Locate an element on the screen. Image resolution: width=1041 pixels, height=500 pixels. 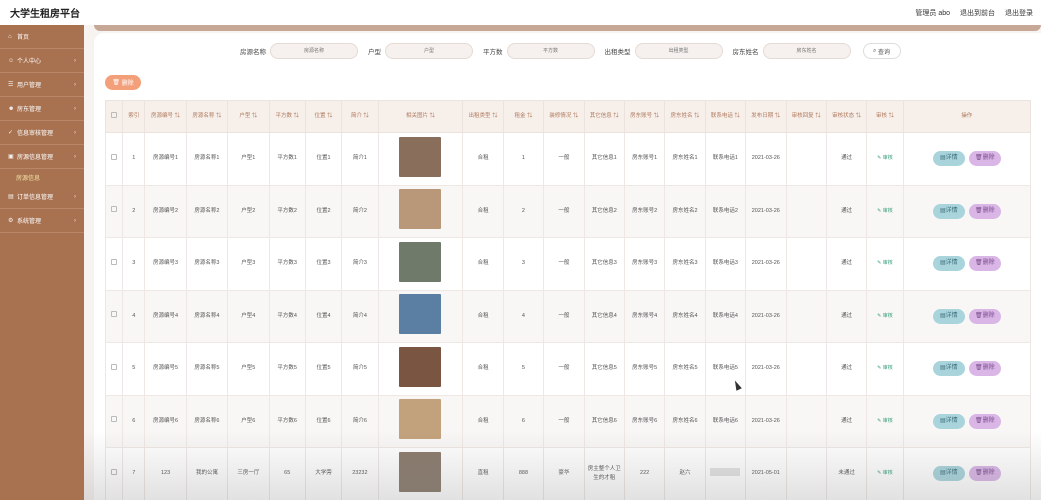
col-header: 审核回复 ⇅ is located at coordinates (806, 116).